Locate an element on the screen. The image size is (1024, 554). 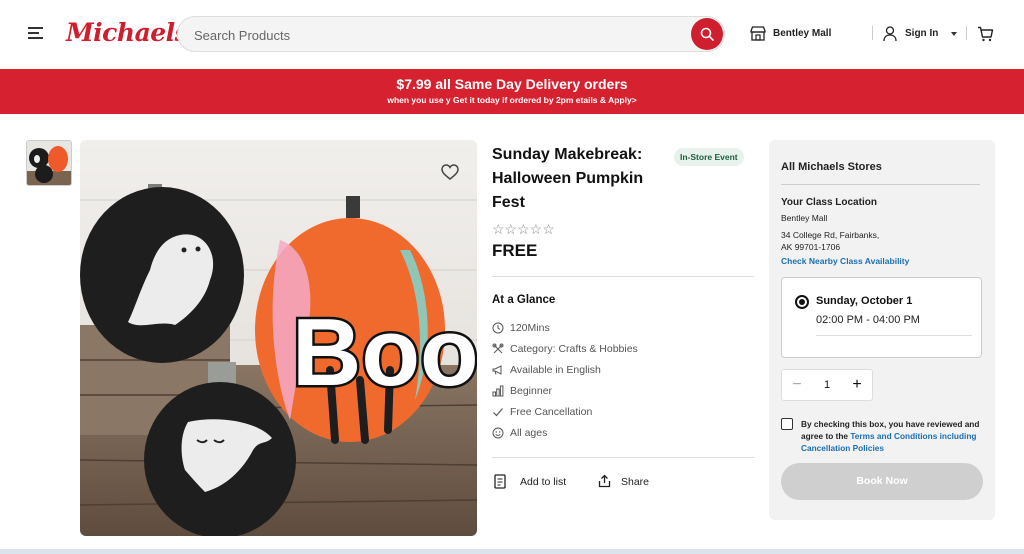
add-to-list-label: Add to list is located at coordinates (543, 482).